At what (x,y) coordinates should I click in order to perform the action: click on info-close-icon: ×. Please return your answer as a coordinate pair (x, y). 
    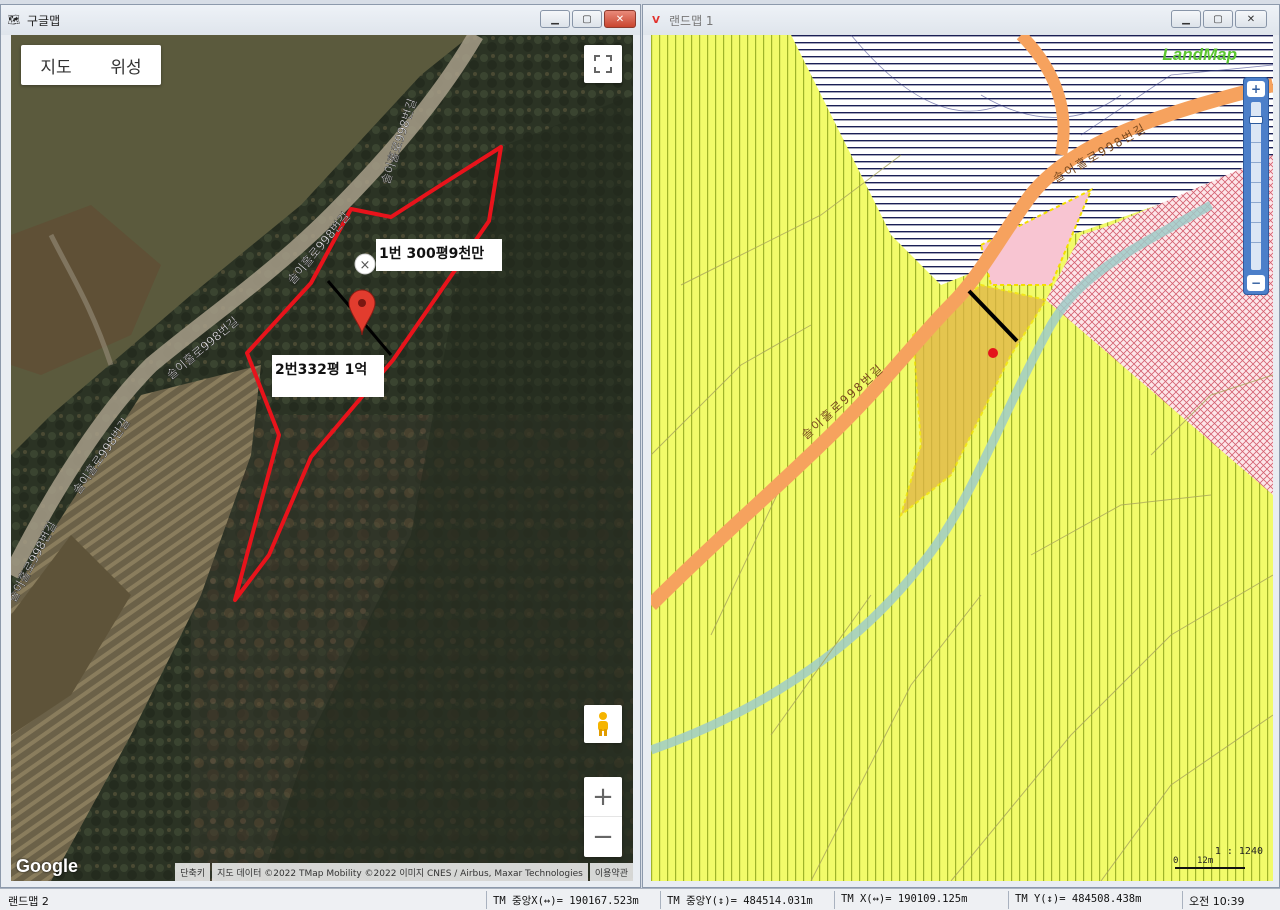
    Looking at the image, I should click on (365, 264).